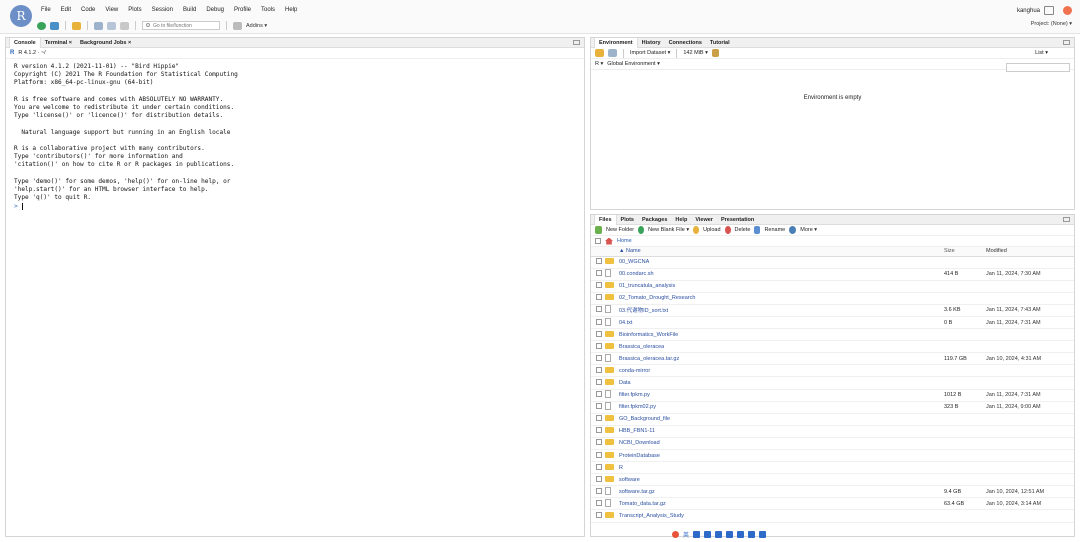 The image size is (1080, 542). What do you see at coordinates (41, 25) in the screenshot?
I see `new-file-icon` at bounding box center [41, 25].